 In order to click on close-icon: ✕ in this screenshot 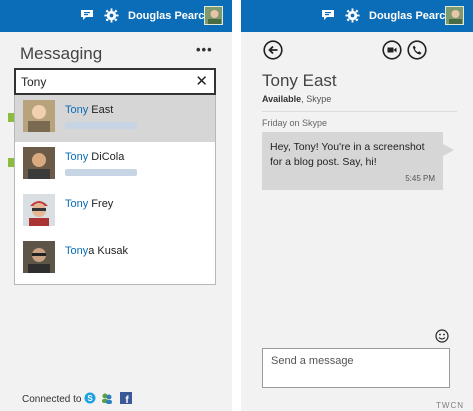, I will do `click(201, 81)`.